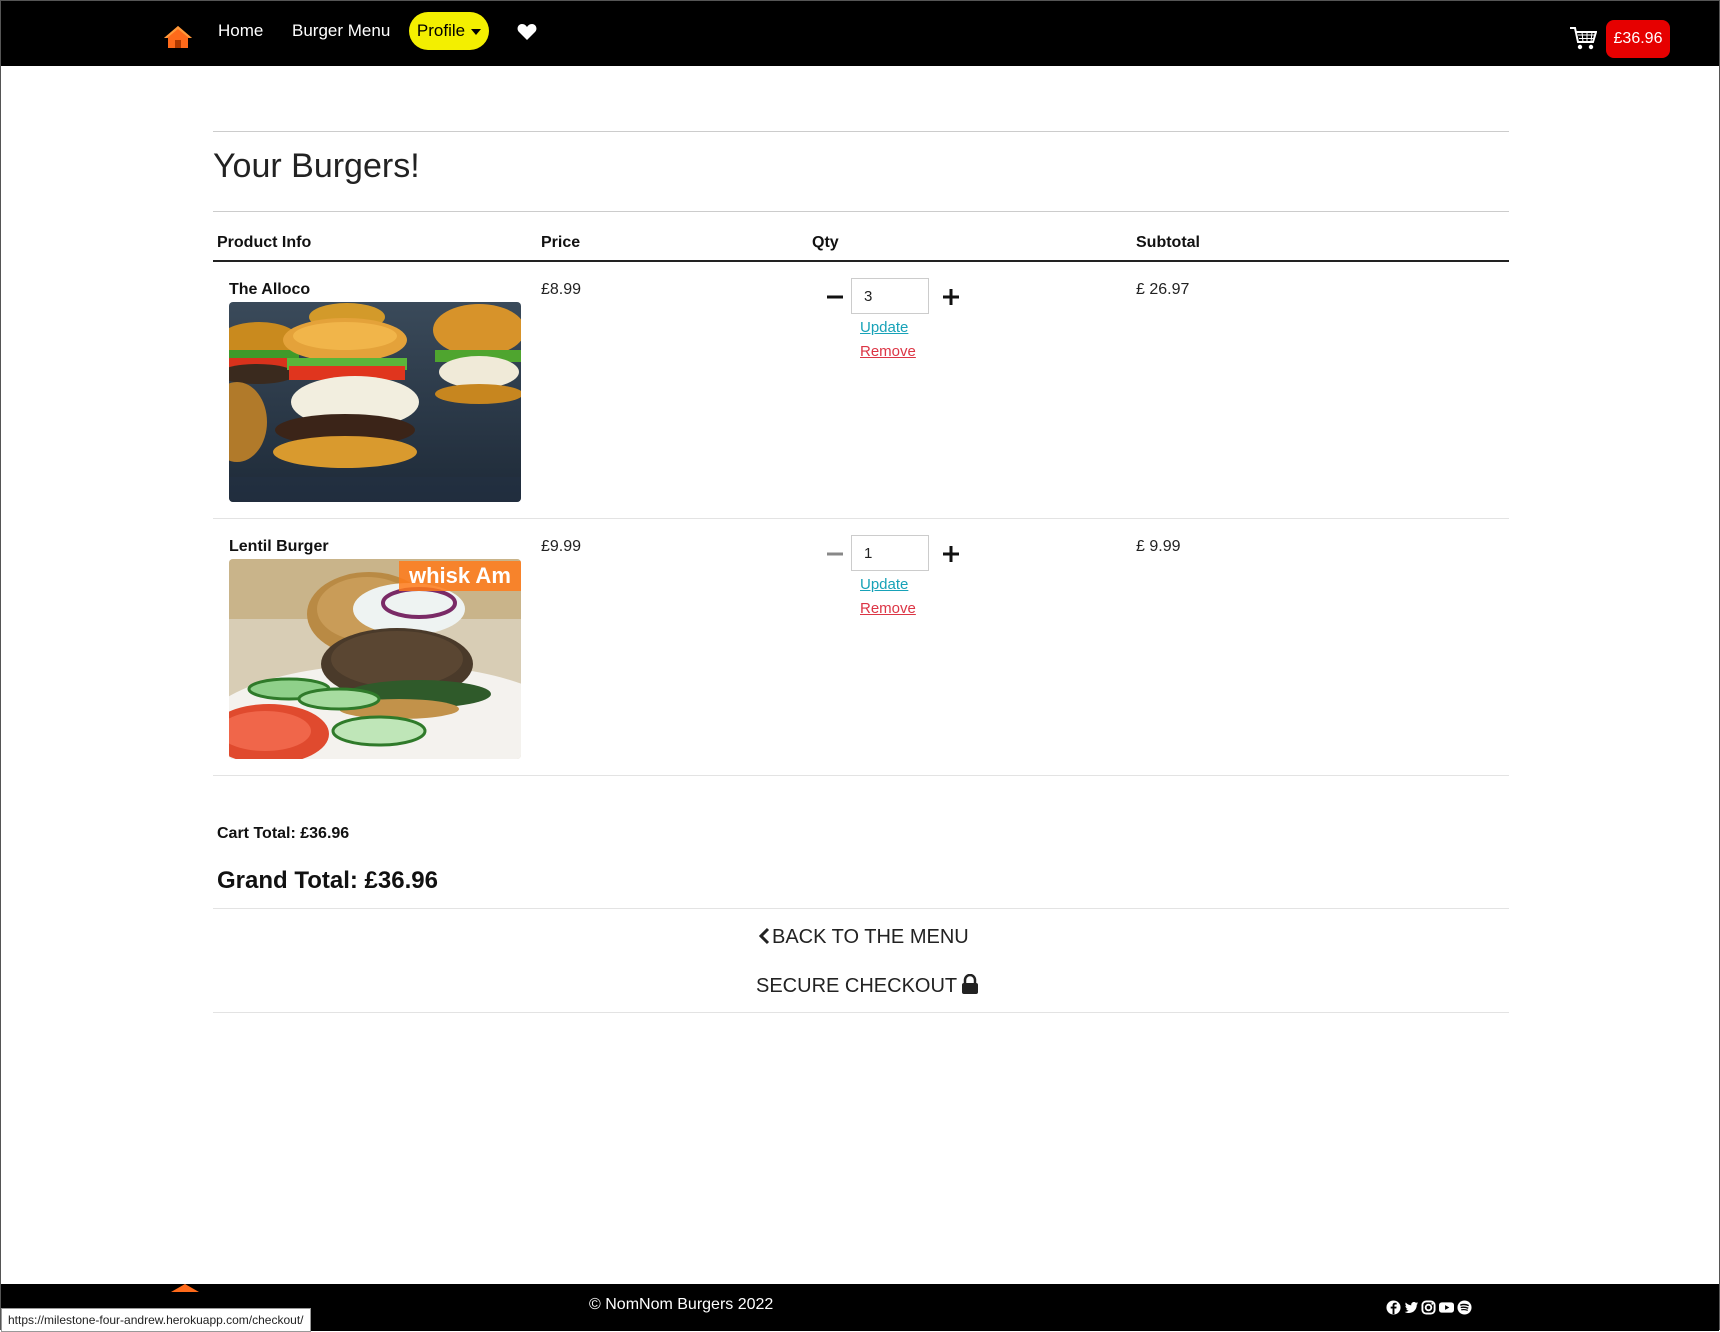  Describe the element at coordinates (527, 32) in the screenshot. I see `heart-icon` at that location.